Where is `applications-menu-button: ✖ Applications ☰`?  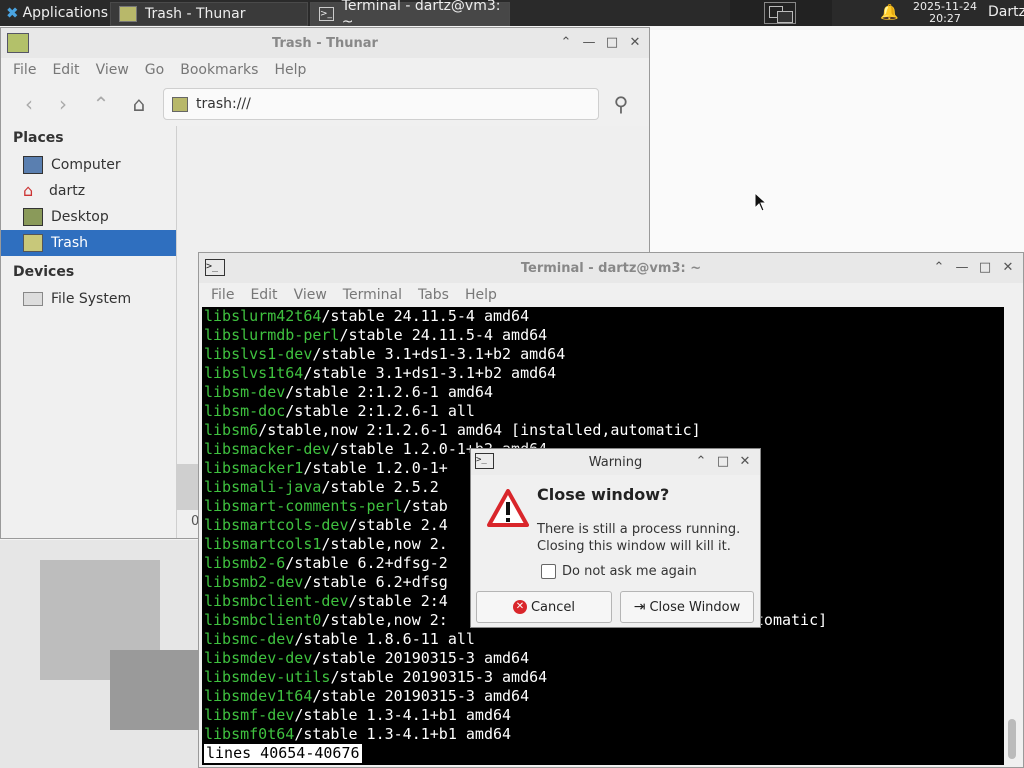
applications-menu-button: ✖ Applications ☰ is located at coordinates (61, 13).